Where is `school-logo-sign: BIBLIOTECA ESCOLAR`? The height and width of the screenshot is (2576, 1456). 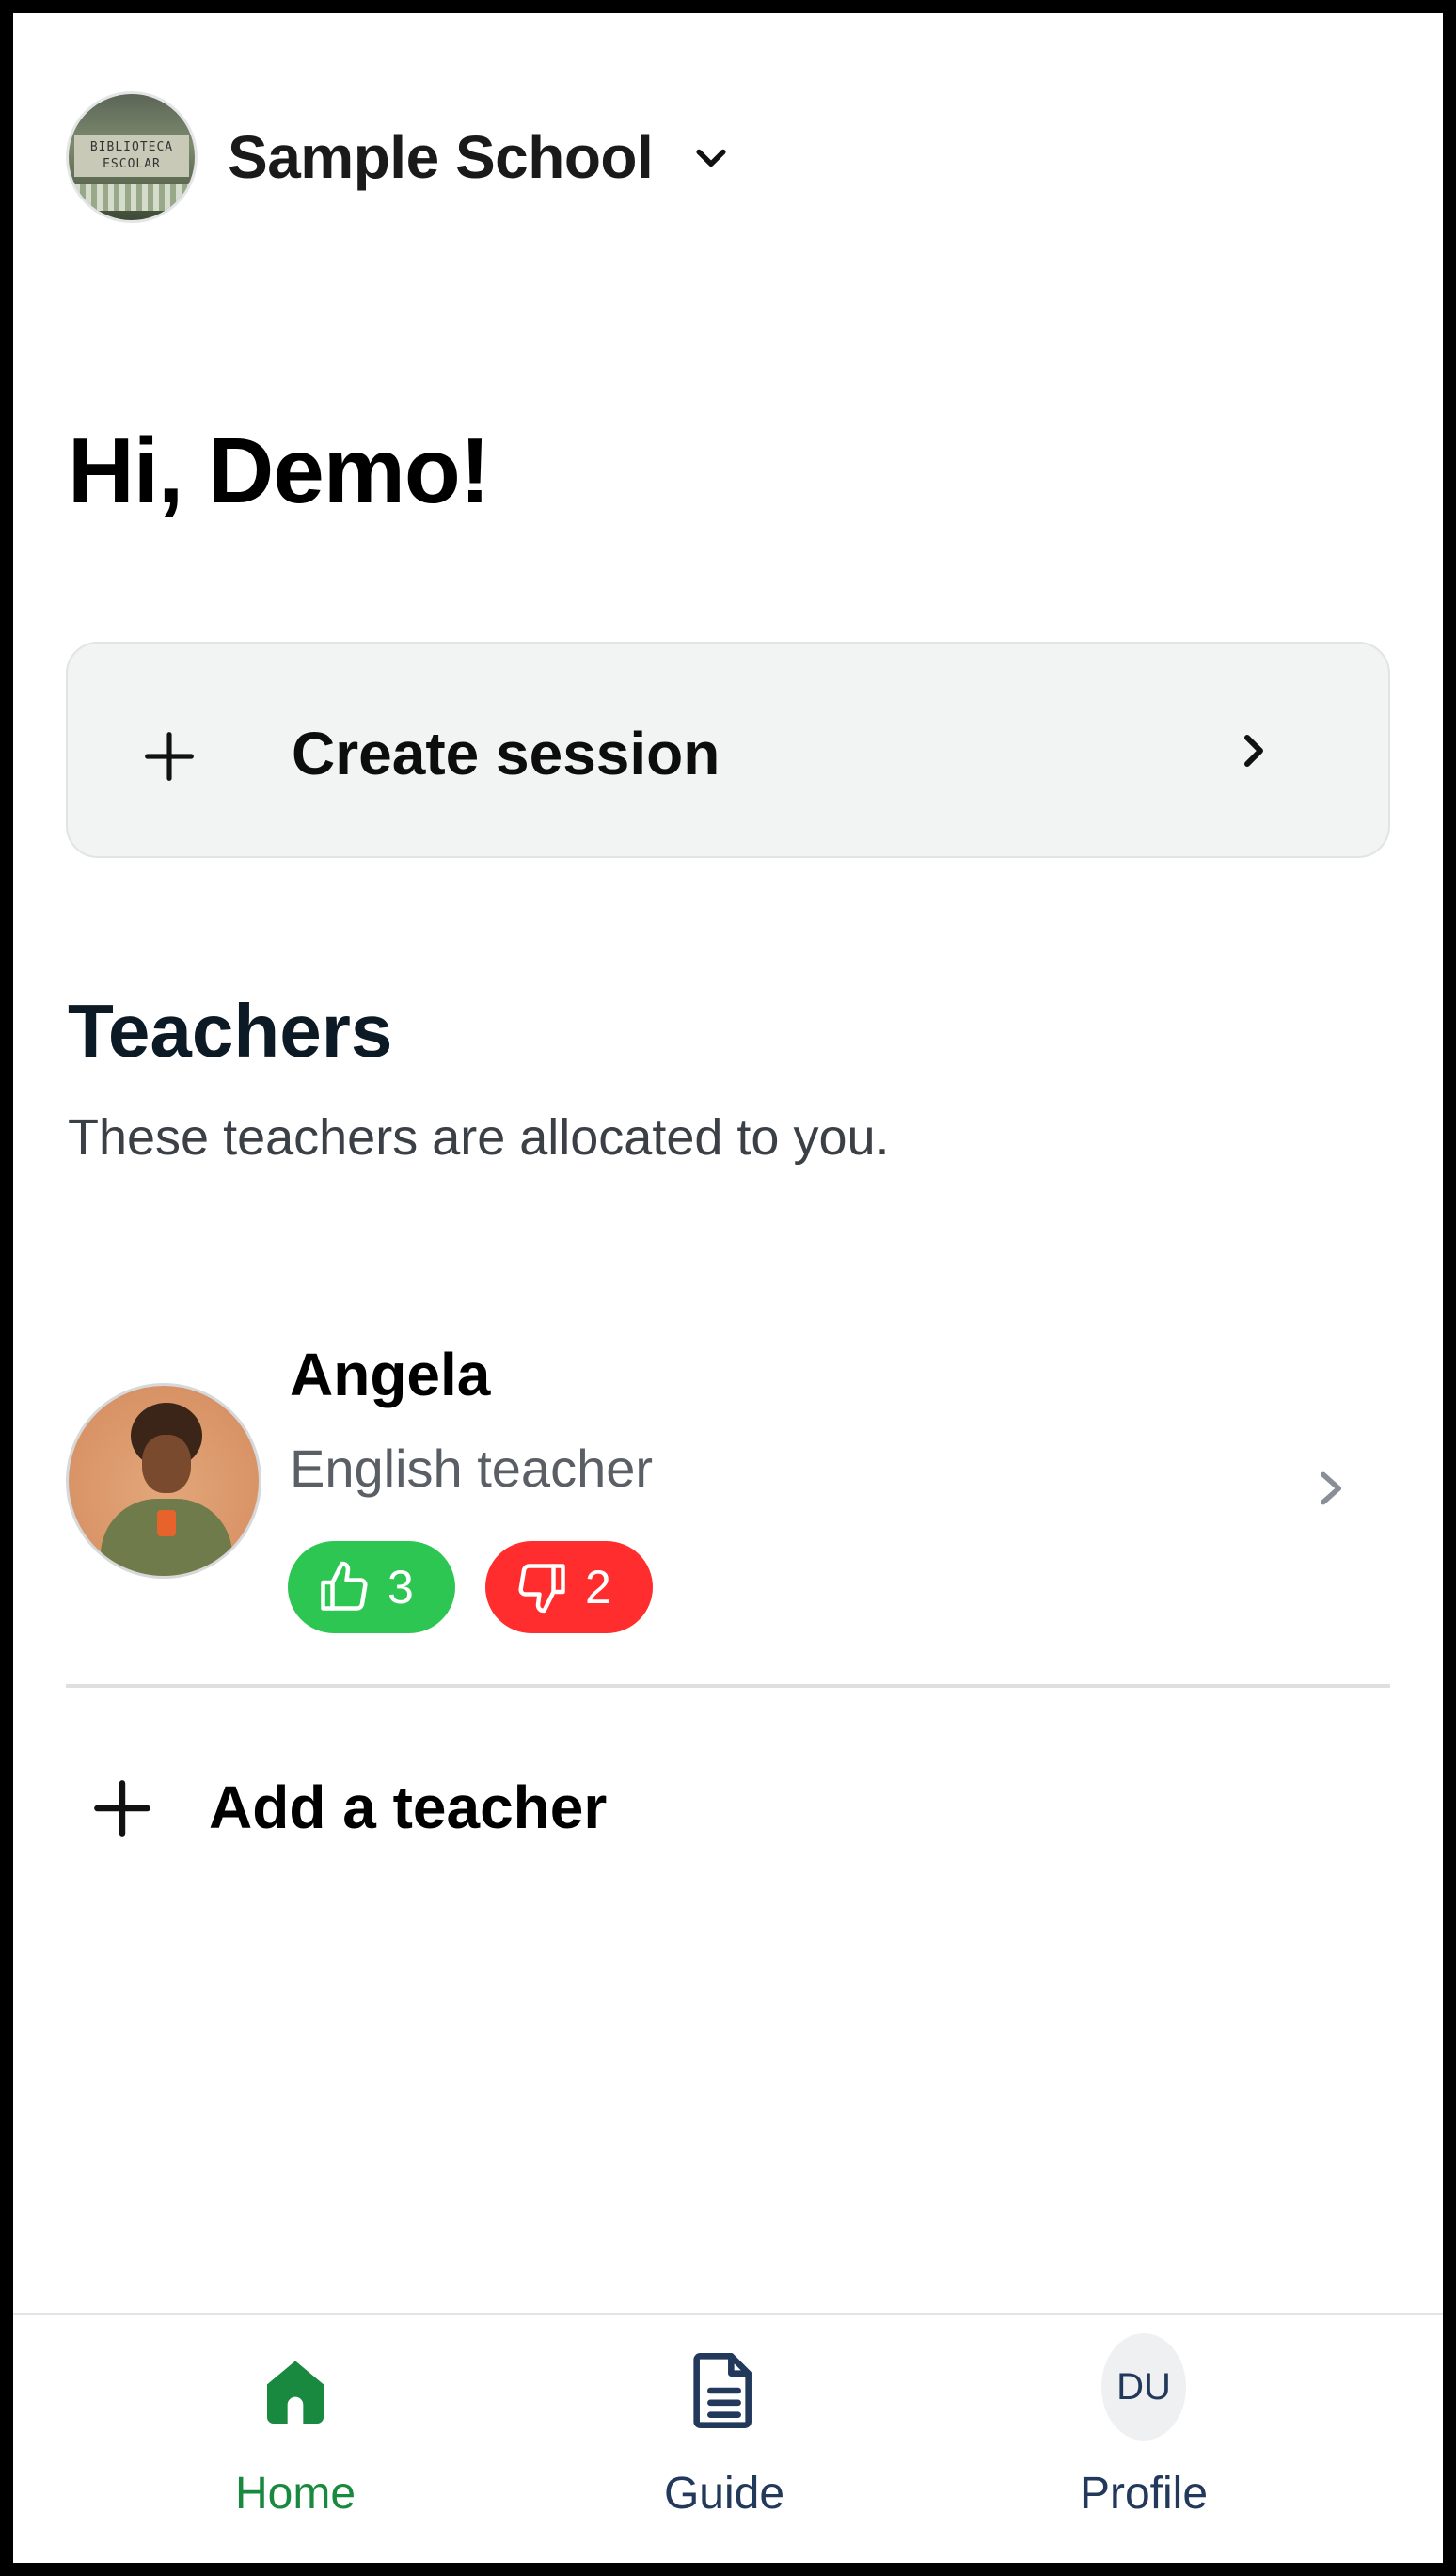 school-logo-sign: BIBLIOTECA ESCOLAR is located at coordinates (131, 156).